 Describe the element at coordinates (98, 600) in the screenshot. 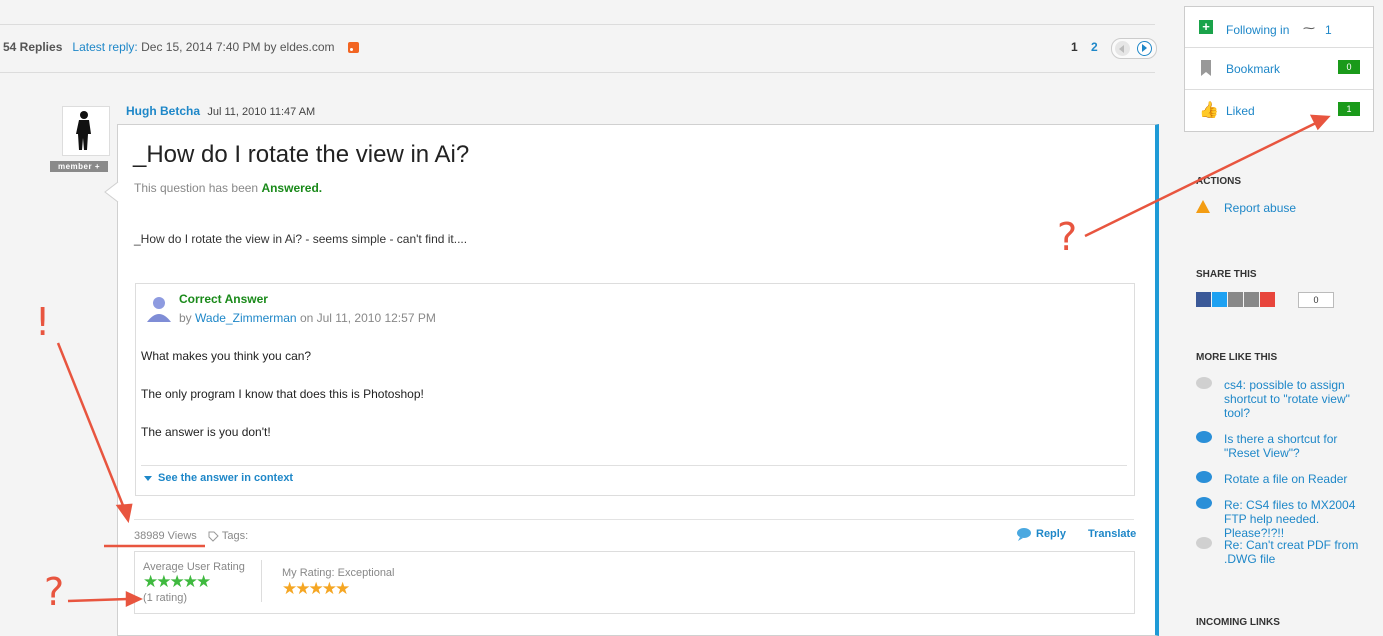

I see `arrow-to-rating` at that location.